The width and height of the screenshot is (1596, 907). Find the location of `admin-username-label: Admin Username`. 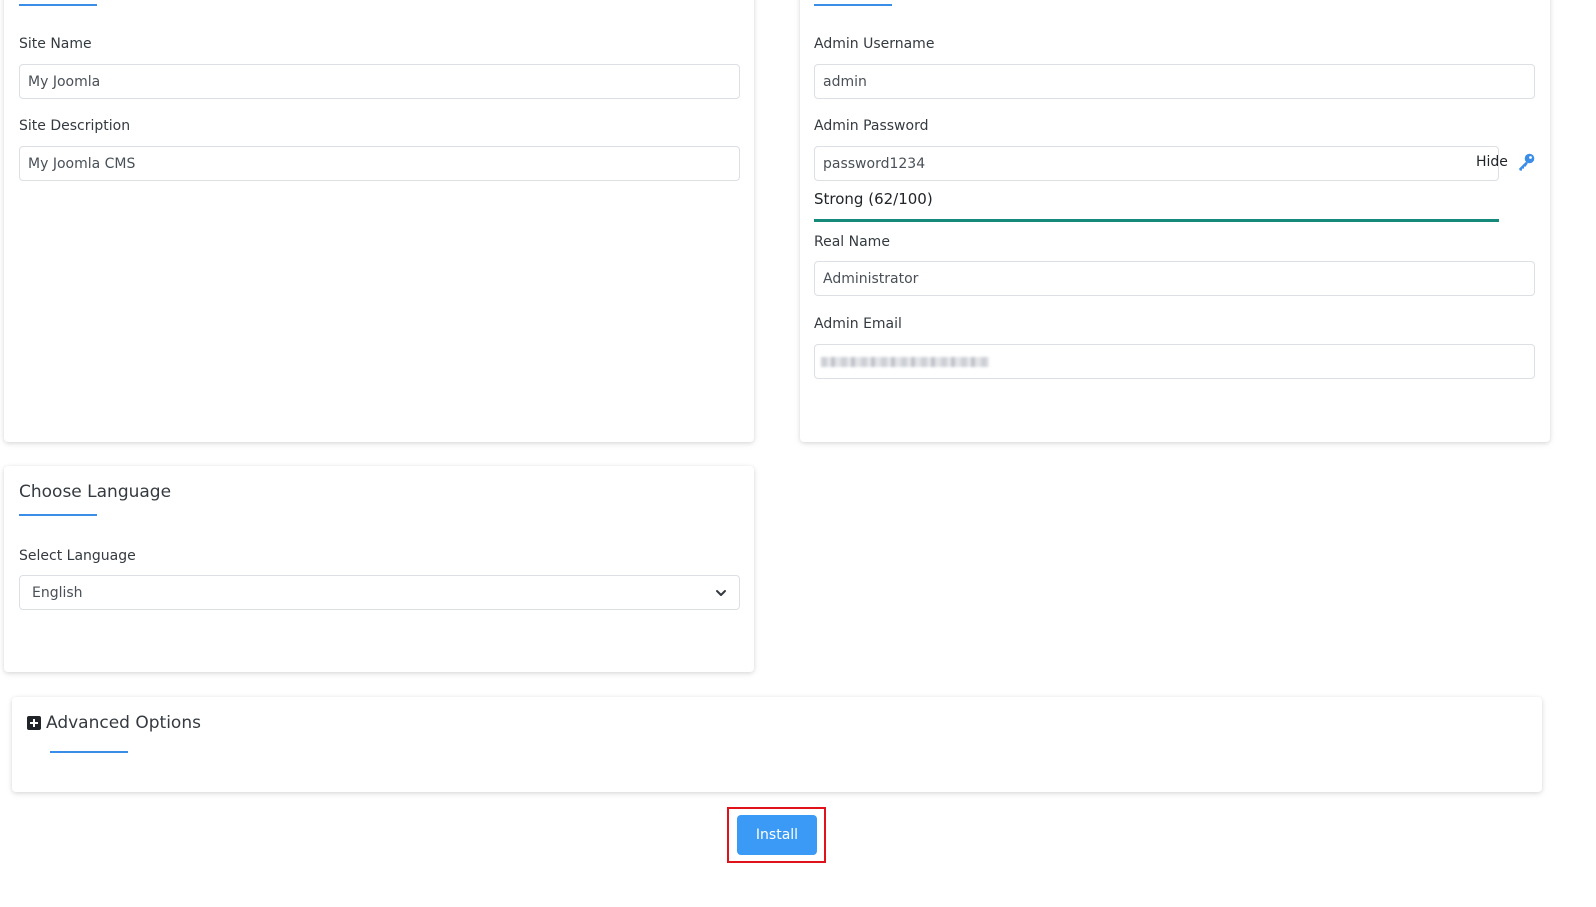

admin-username-label: Admin Username is located at coordinates (874, 44).